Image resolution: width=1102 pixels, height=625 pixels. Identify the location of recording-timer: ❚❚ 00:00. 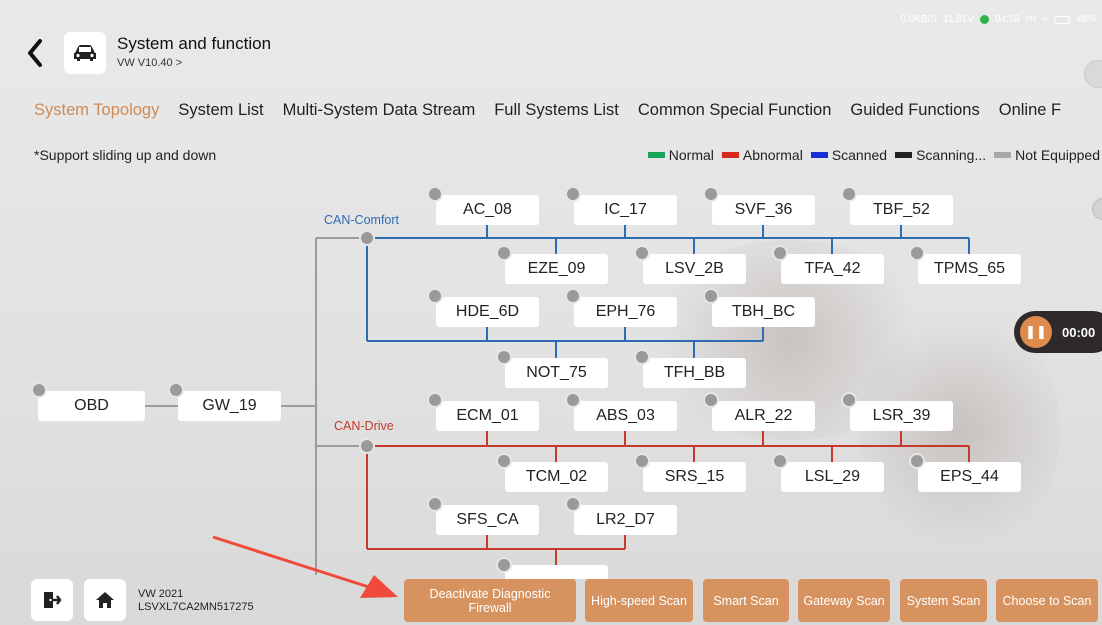
(1058, 332).